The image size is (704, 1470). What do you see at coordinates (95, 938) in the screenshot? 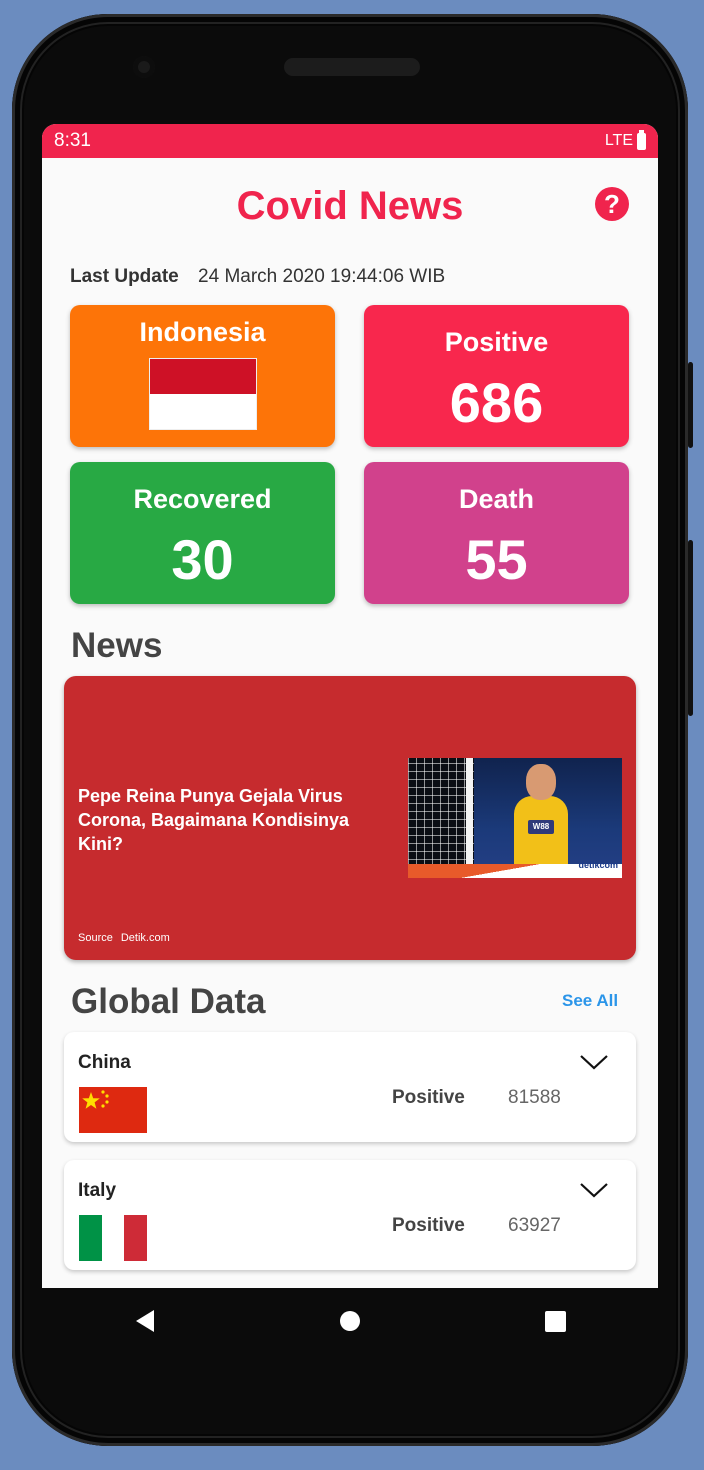
I see `news-source-label: Source` at bounding box center [95, 938].